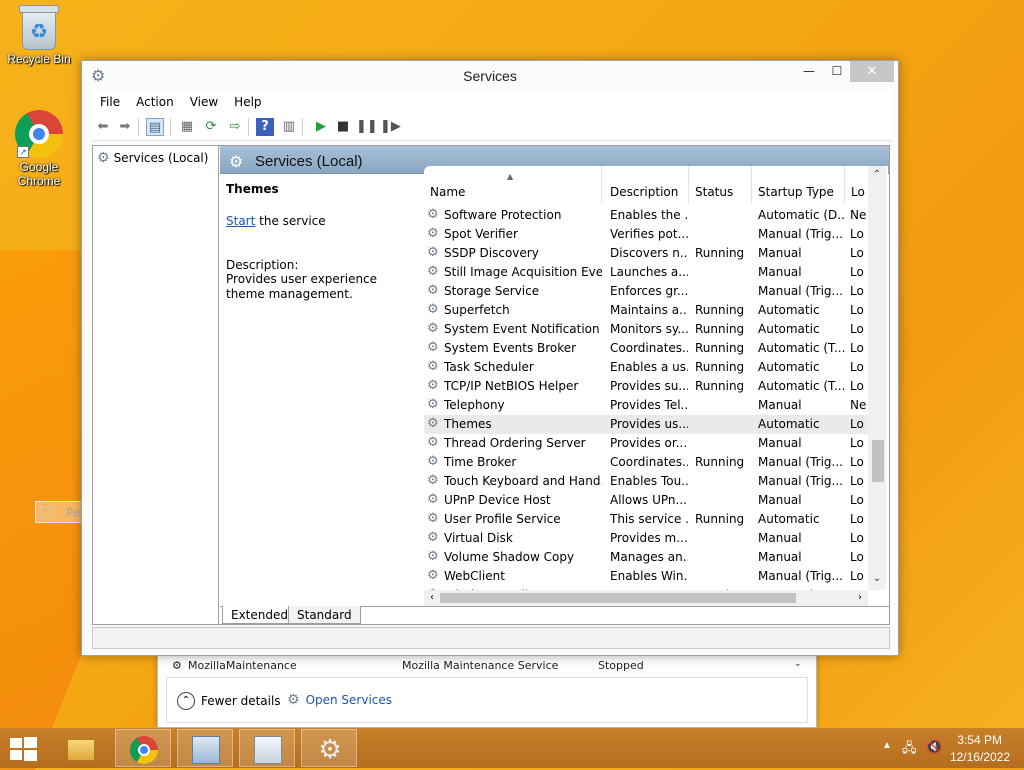 The height and width of the screenshot is (770, 1024). Describe the element at coordinates (809, 71) in the screenshot. I see `minimize-button: —` at that location.